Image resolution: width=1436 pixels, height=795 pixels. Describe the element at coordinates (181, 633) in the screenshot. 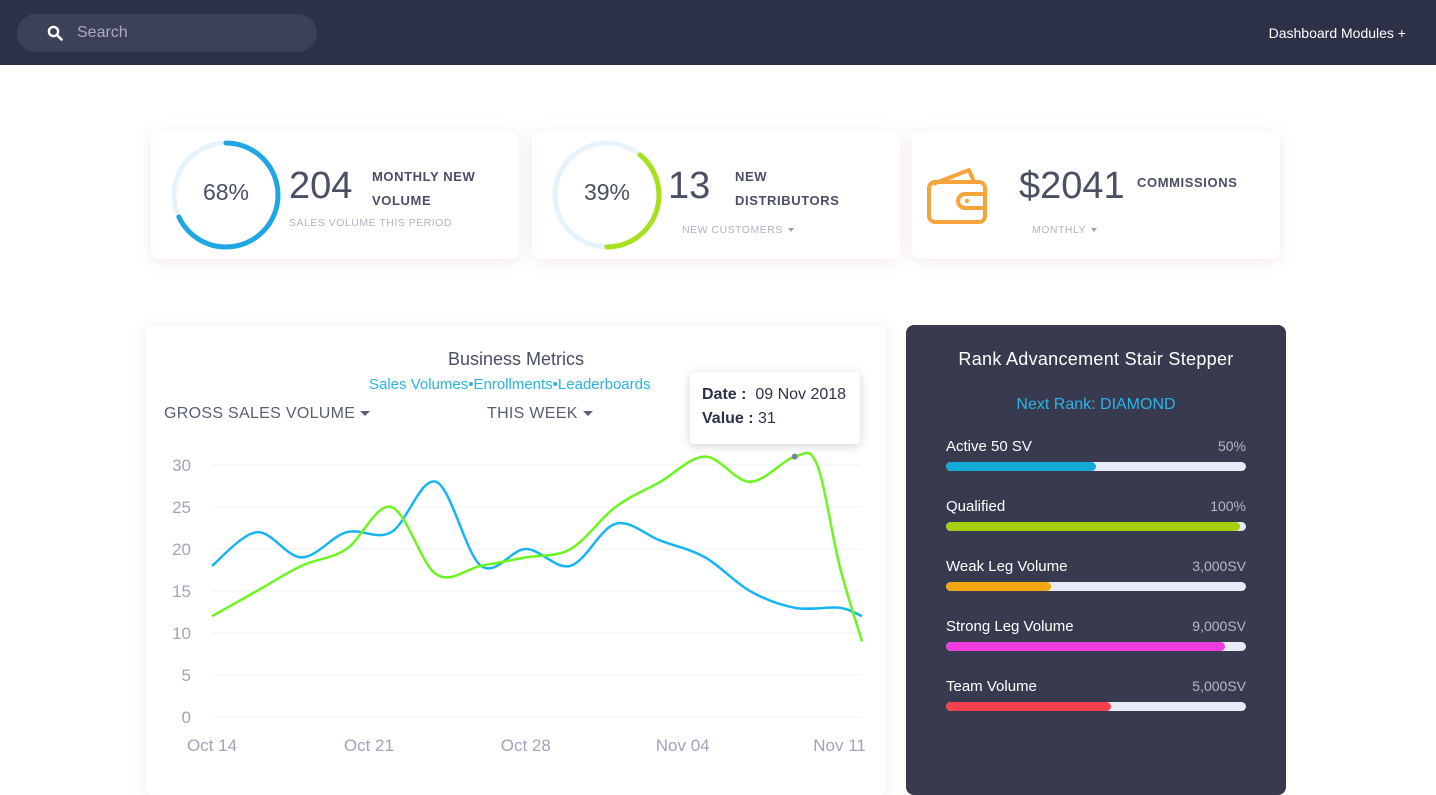

I see `y-tick-label: 10` at that location.